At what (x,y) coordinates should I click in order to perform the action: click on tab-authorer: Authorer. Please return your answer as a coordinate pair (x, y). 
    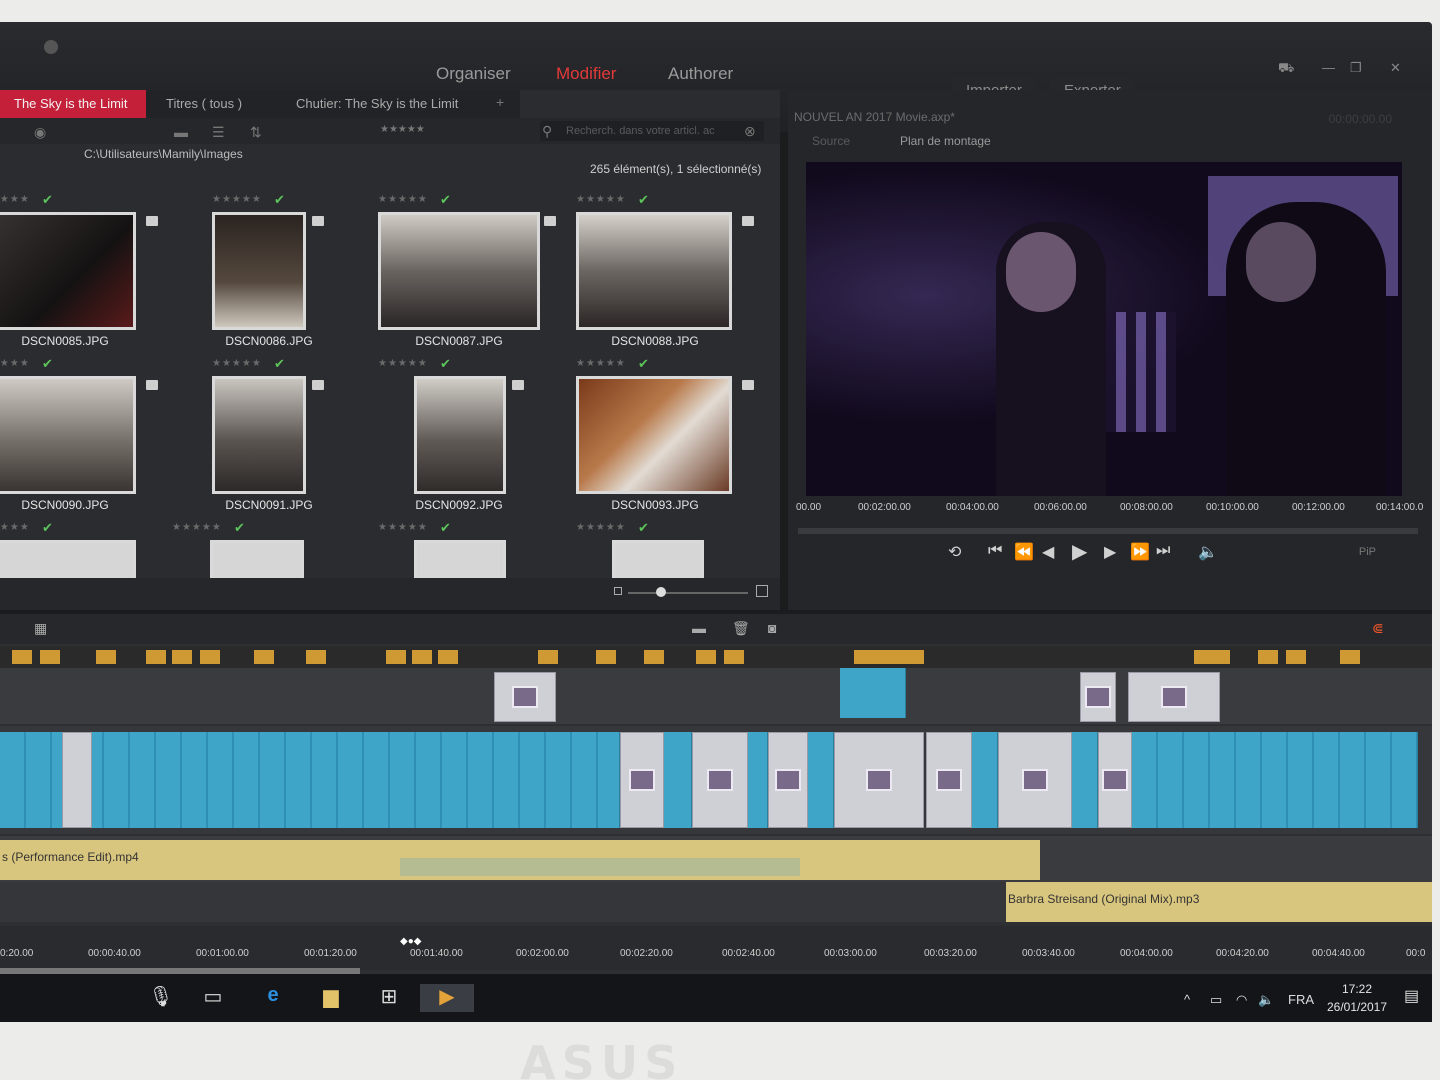
    Looking at the image, I should click on (700, 74).